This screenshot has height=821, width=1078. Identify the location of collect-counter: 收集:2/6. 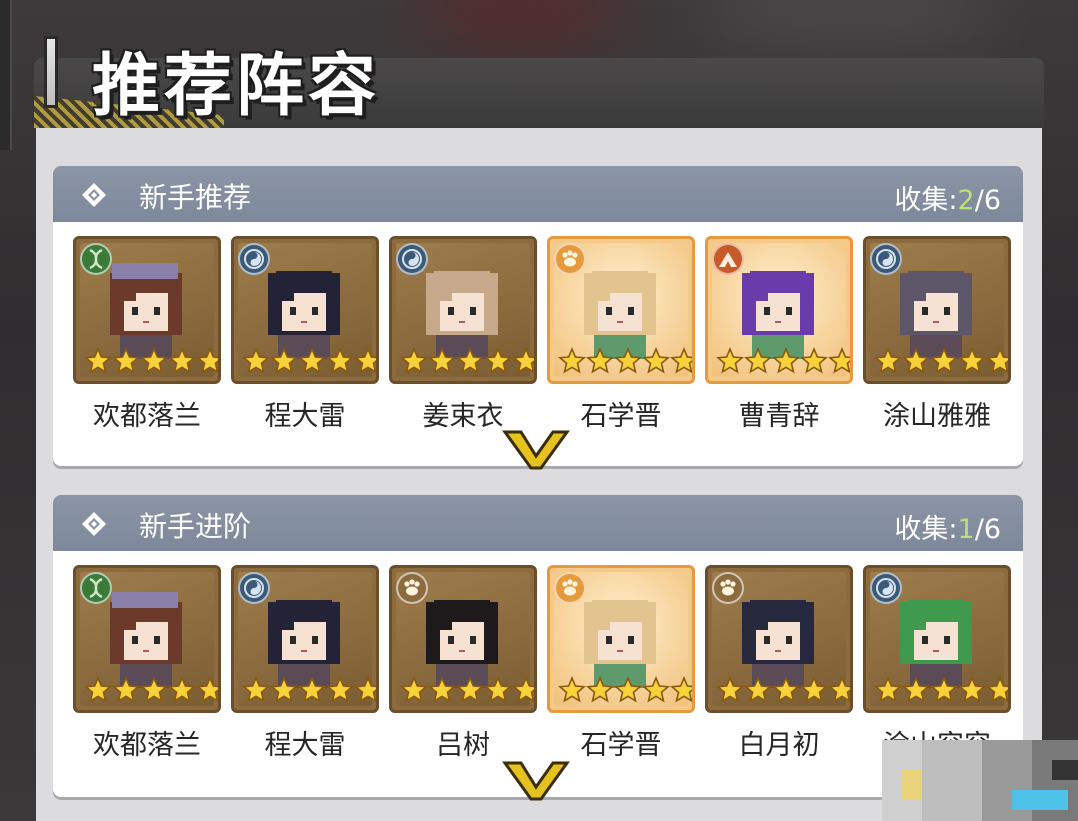
(947, 197).